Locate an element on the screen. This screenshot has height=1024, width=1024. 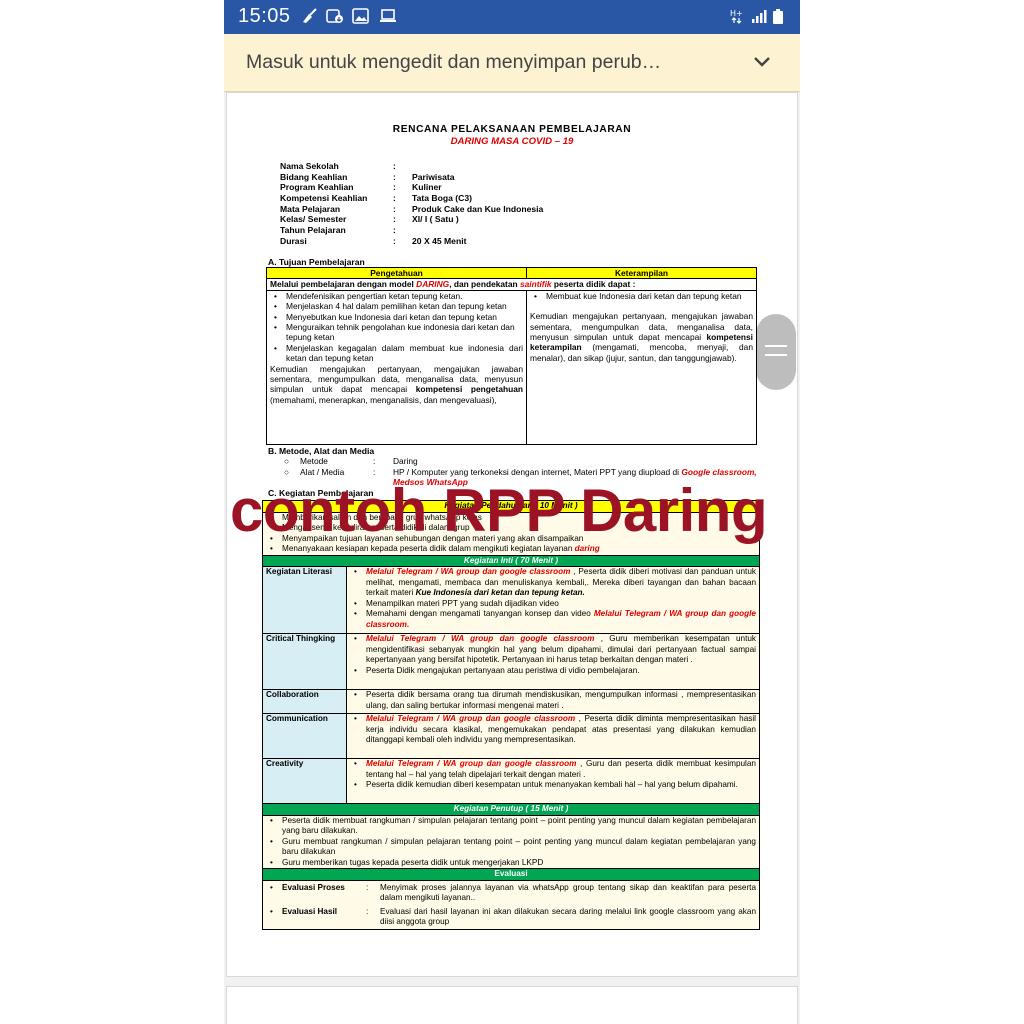
identity-value: Tata Boga (C3) is located at coordinates (442, 198).